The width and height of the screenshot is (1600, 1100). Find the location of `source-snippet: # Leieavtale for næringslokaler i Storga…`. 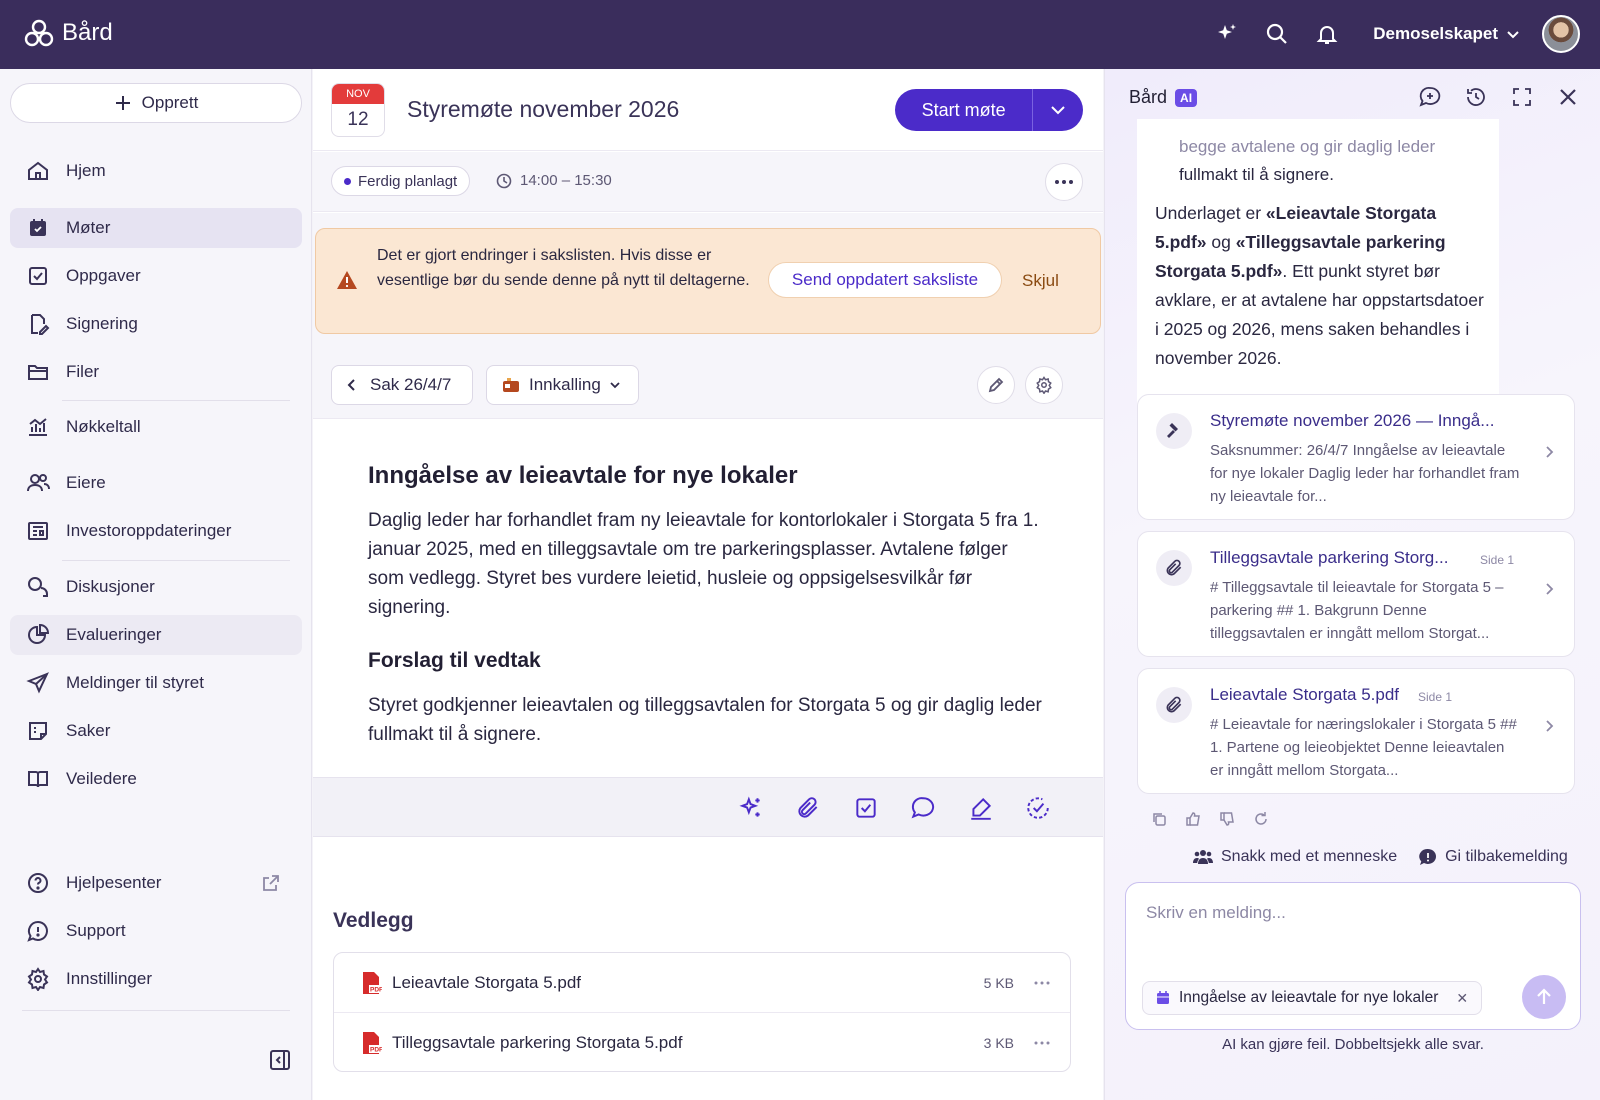

source-snippet: # Leieavtale for næringslokaler i Storga… is located at coordinates (1363, 747).